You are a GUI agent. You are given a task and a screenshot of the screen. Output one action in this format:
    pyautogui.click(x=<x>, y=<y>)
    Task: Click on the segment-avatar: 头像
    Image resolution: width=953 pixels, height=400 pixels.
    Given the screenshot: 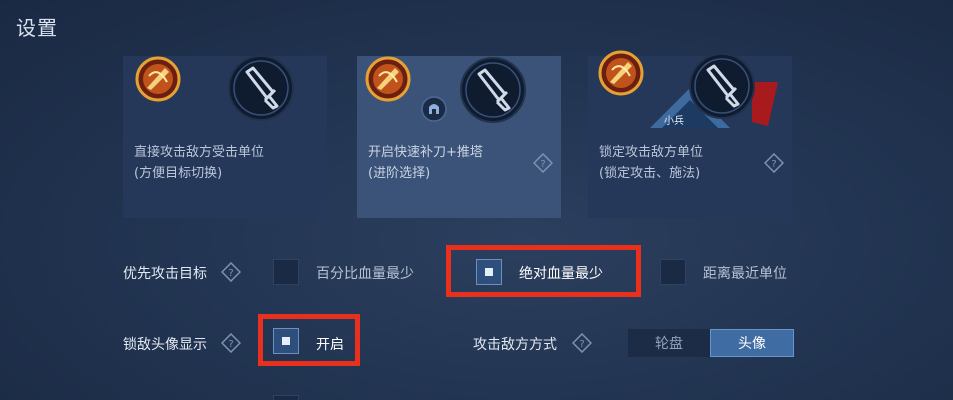 What is the action you would take?
    pyautogui.click(x=752, y=343)
    